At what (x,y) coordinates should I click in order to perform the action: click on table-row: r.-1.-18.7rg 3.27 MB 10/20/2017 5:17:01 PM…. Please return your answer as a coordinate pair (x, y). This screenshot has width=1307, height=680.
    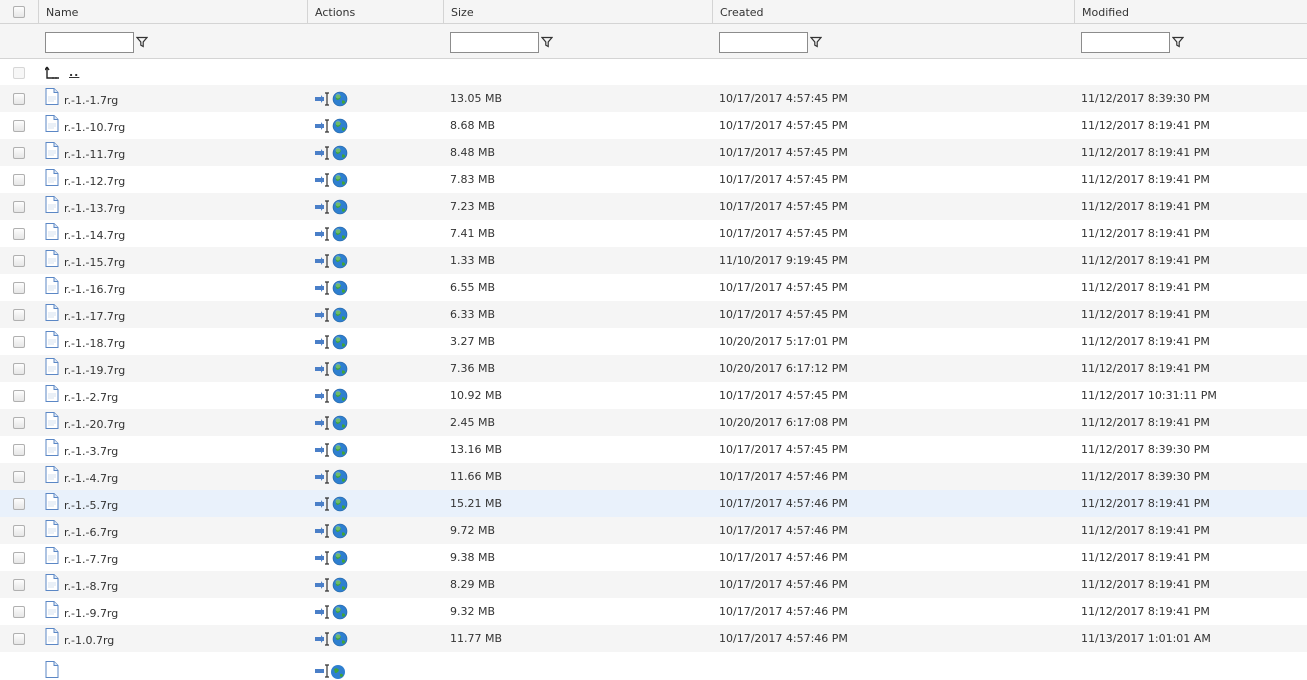
    Looking at the image, I should click on (653, 341).